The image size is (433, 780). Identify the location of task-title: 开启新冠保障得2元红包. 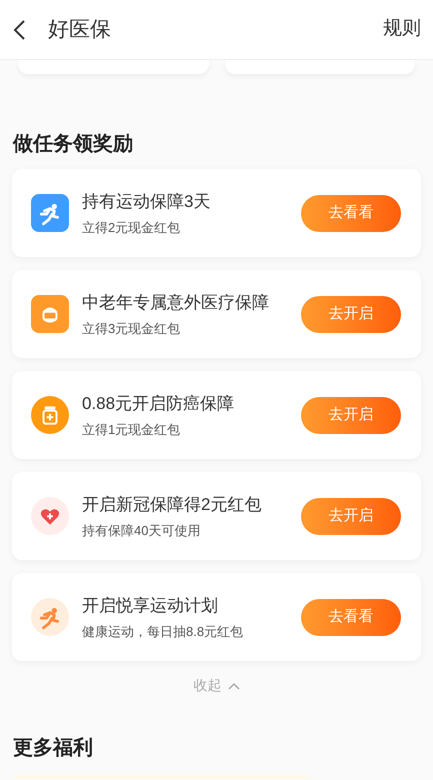
(172, 505).